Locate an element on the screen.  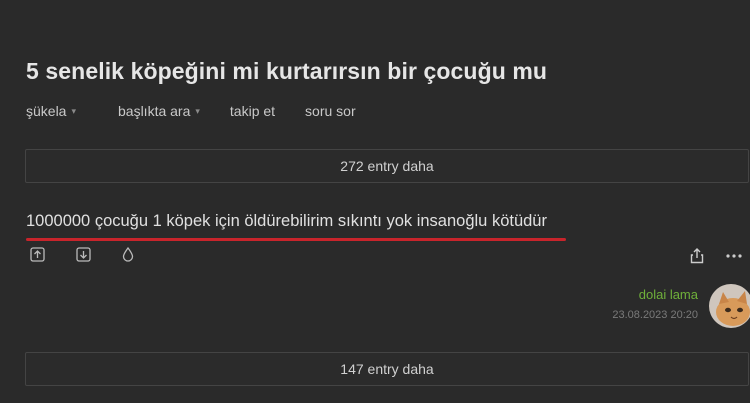
avatar is located at coordinates (729, 306).